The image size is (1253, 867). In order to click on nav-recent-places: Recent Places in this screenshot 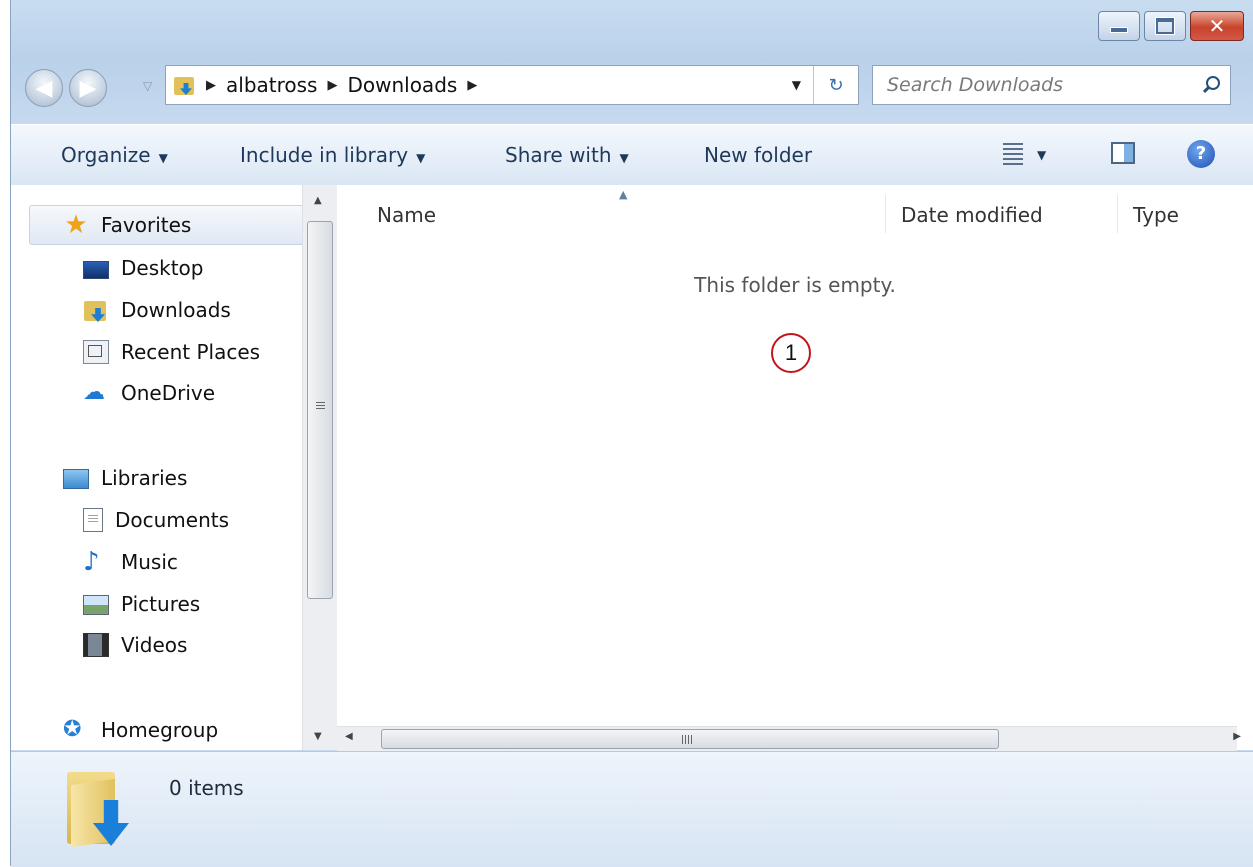, I will do `click(171, 352)`.